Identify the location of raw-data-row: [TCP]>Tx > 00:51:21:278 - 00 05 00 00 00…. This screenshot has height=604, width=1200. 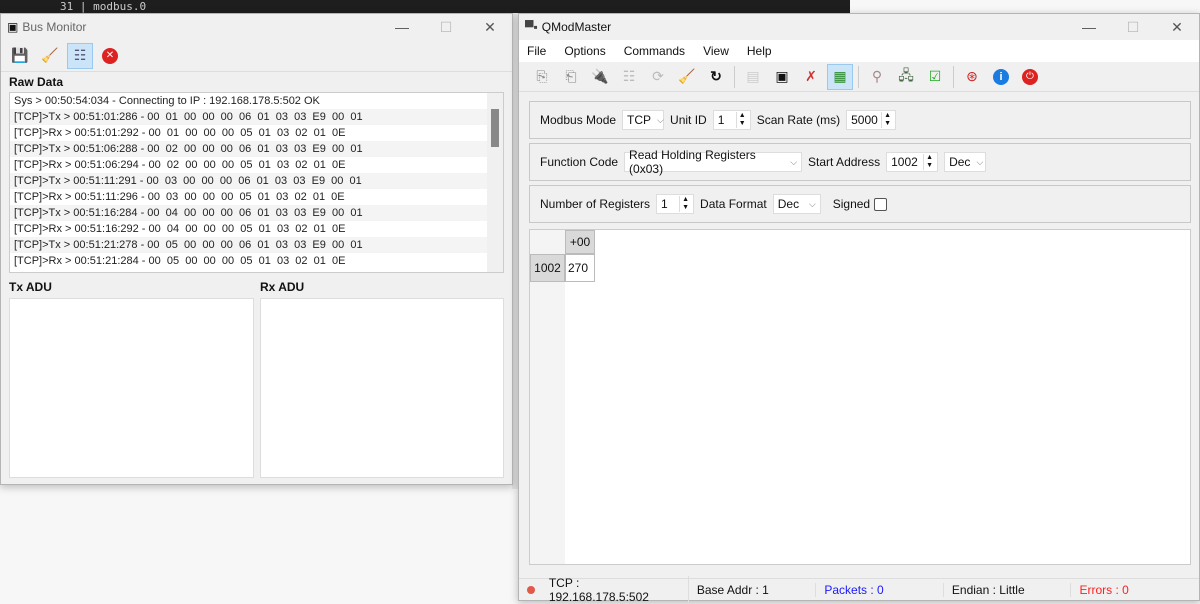
(256, 245).